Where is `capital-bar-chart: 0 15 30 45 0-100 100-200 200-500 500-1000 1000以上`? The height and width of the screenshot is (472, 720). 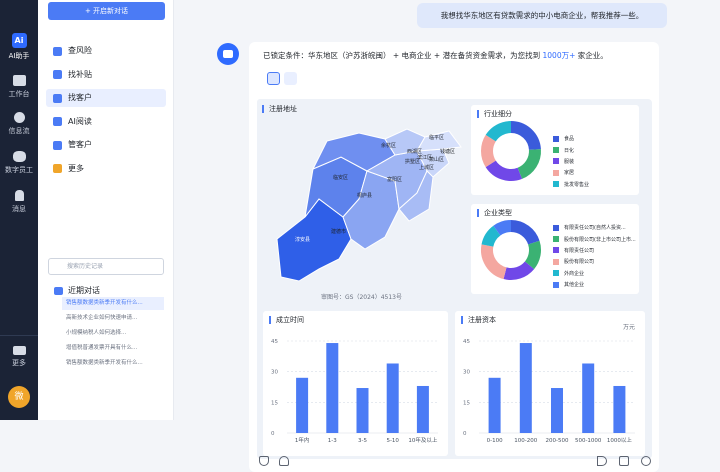
capital-bar-chart: 0 15 30 45 0-100 100-200 200-500 500-1000 1000以上 is located at coordinates (549, 391).